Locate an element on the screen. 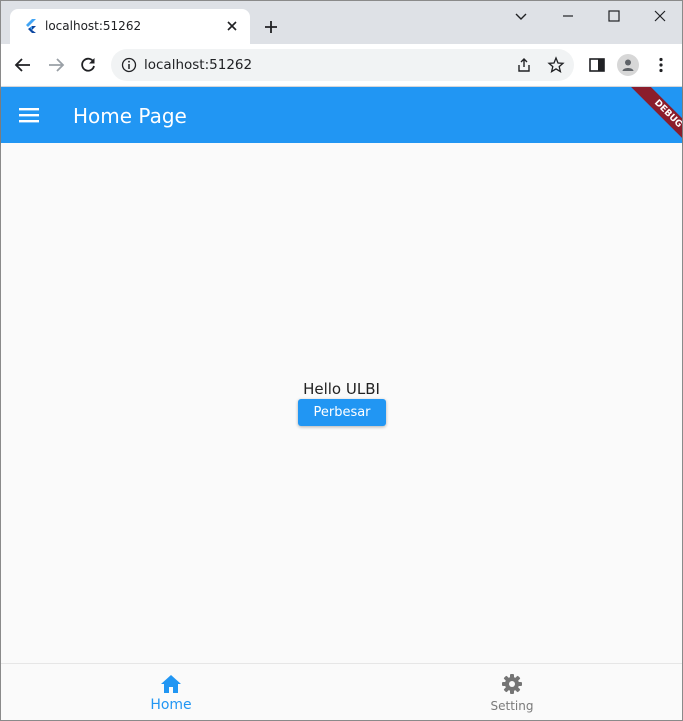  nav-label-home: Home is located at coordinates (171, 705).